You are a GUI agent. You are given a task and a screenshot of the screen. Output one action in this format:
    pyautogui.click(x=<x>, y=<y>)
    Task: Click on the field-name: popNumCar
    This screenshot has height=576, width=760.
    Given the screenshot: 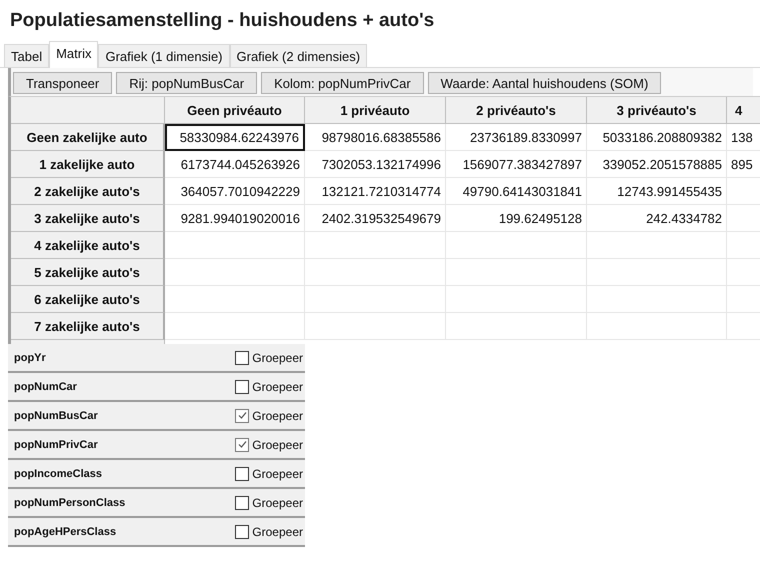 What is the action you would take?
    pyautogui.click(x=46, y=386)
    